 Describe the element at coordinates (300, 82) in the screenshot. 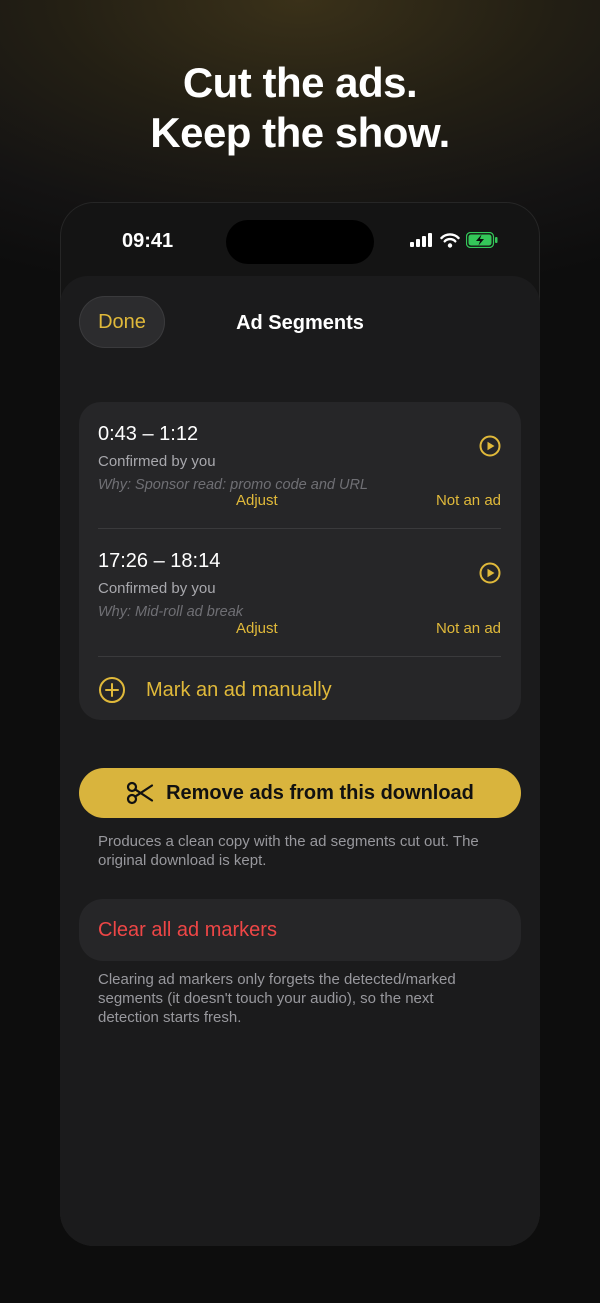

I see `headline-line-1: Cut the ads.` at that location.